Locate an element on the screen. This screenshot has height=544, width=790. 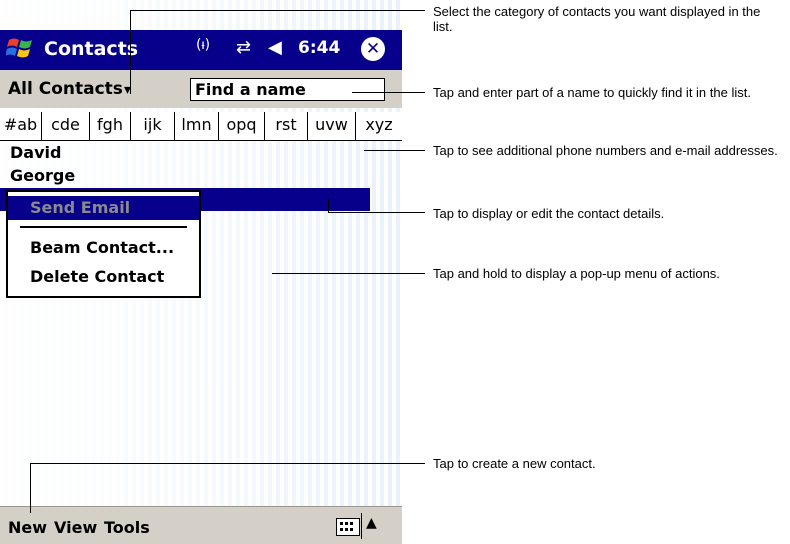
speaker-icon: ◀︎ is located at coordinates (275, 47).